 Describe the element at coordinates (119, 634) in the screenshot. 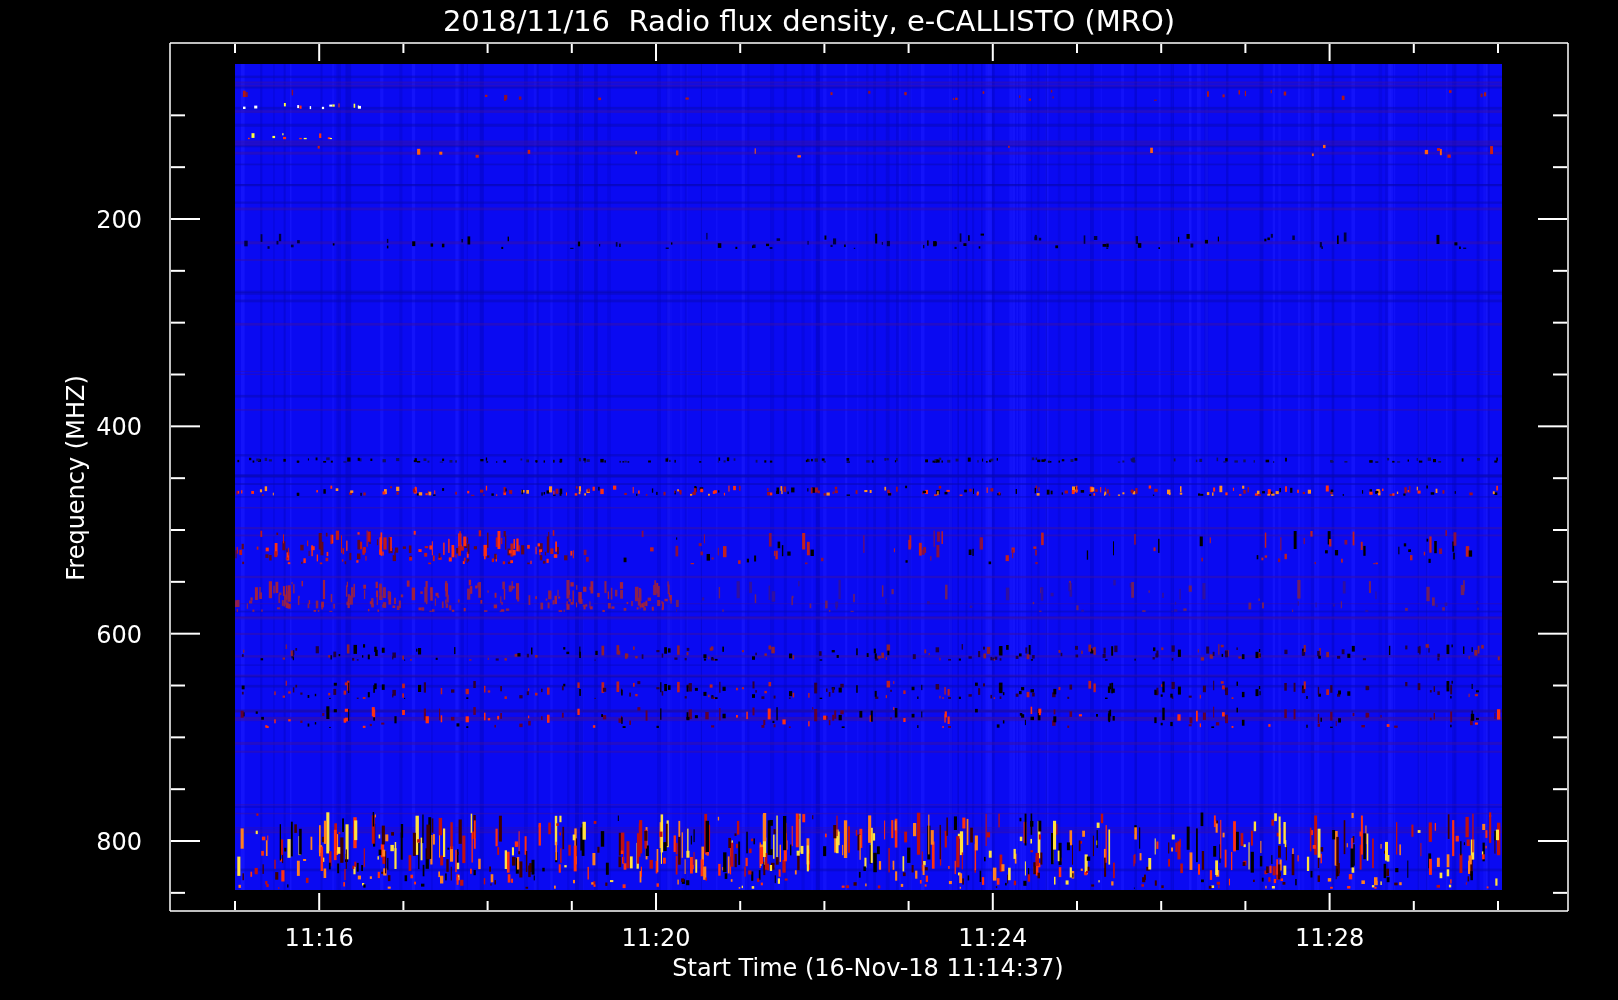

I see `tick-label: 600` at that location.